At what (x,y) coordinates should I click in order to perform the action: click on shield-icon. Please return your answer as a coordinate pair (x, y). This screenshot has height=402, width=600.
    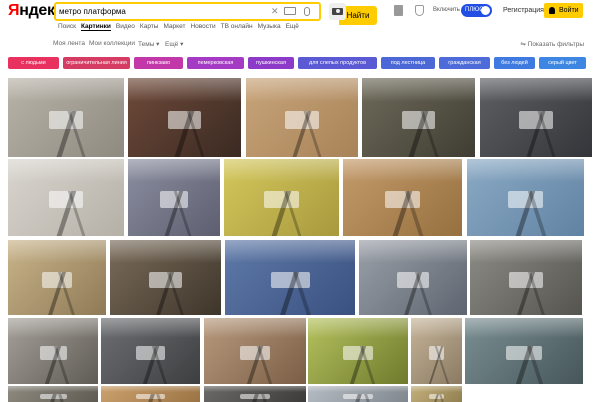
    Looking at the image, I should click on (419, 10).